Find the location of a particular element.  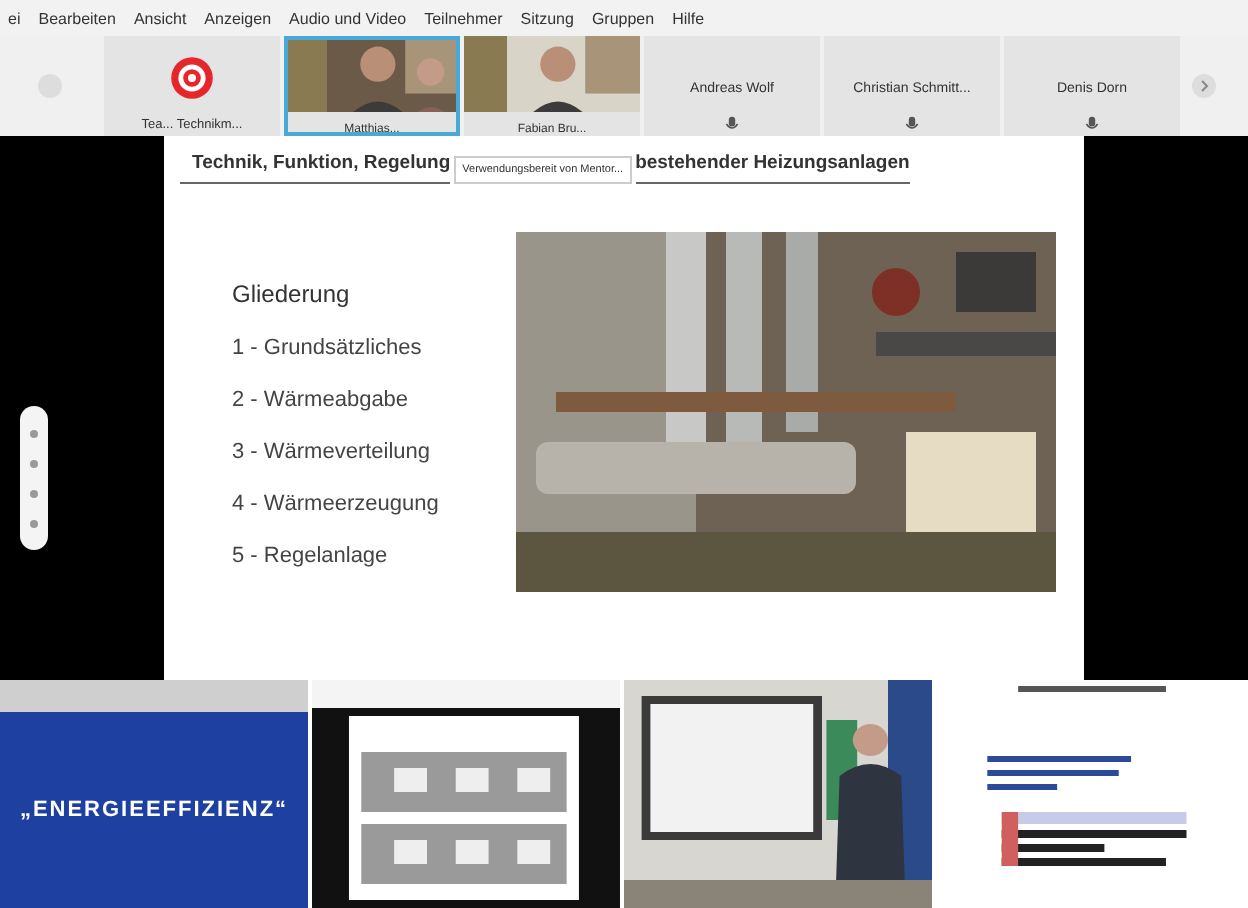

slide-title: „ENERGIEEFFIZIENZ“ is located at coordinates (154, 810).